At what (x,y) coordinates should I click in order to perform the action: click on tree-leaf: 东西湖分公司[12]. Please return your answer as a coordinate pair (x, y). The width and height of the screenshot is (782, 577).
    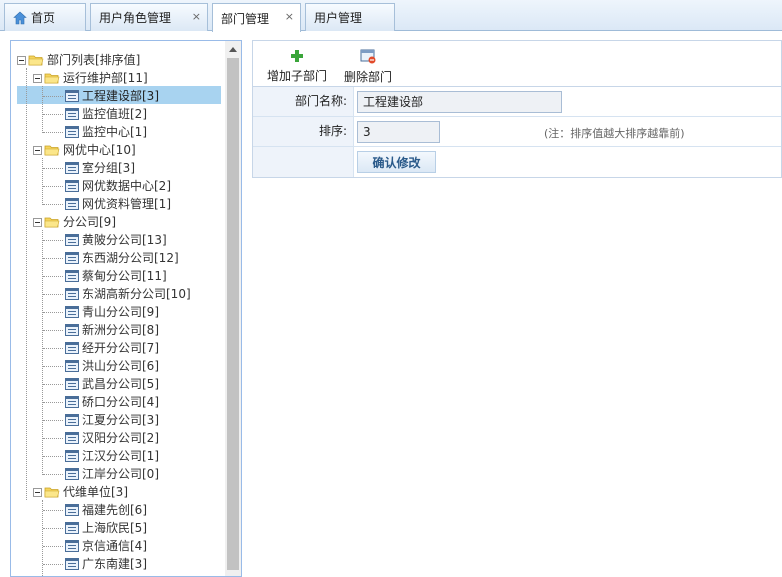
    Looking at the image, I should click on (122, 258).